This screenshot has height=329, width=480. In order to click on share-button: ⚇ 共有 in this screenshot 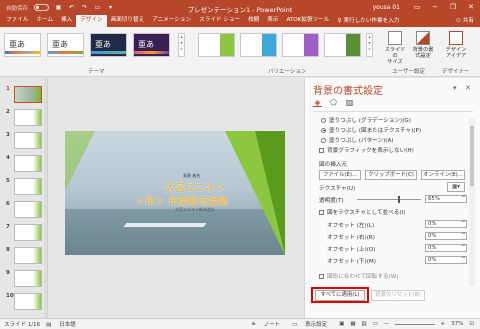, I will do `click(468, 21)`.